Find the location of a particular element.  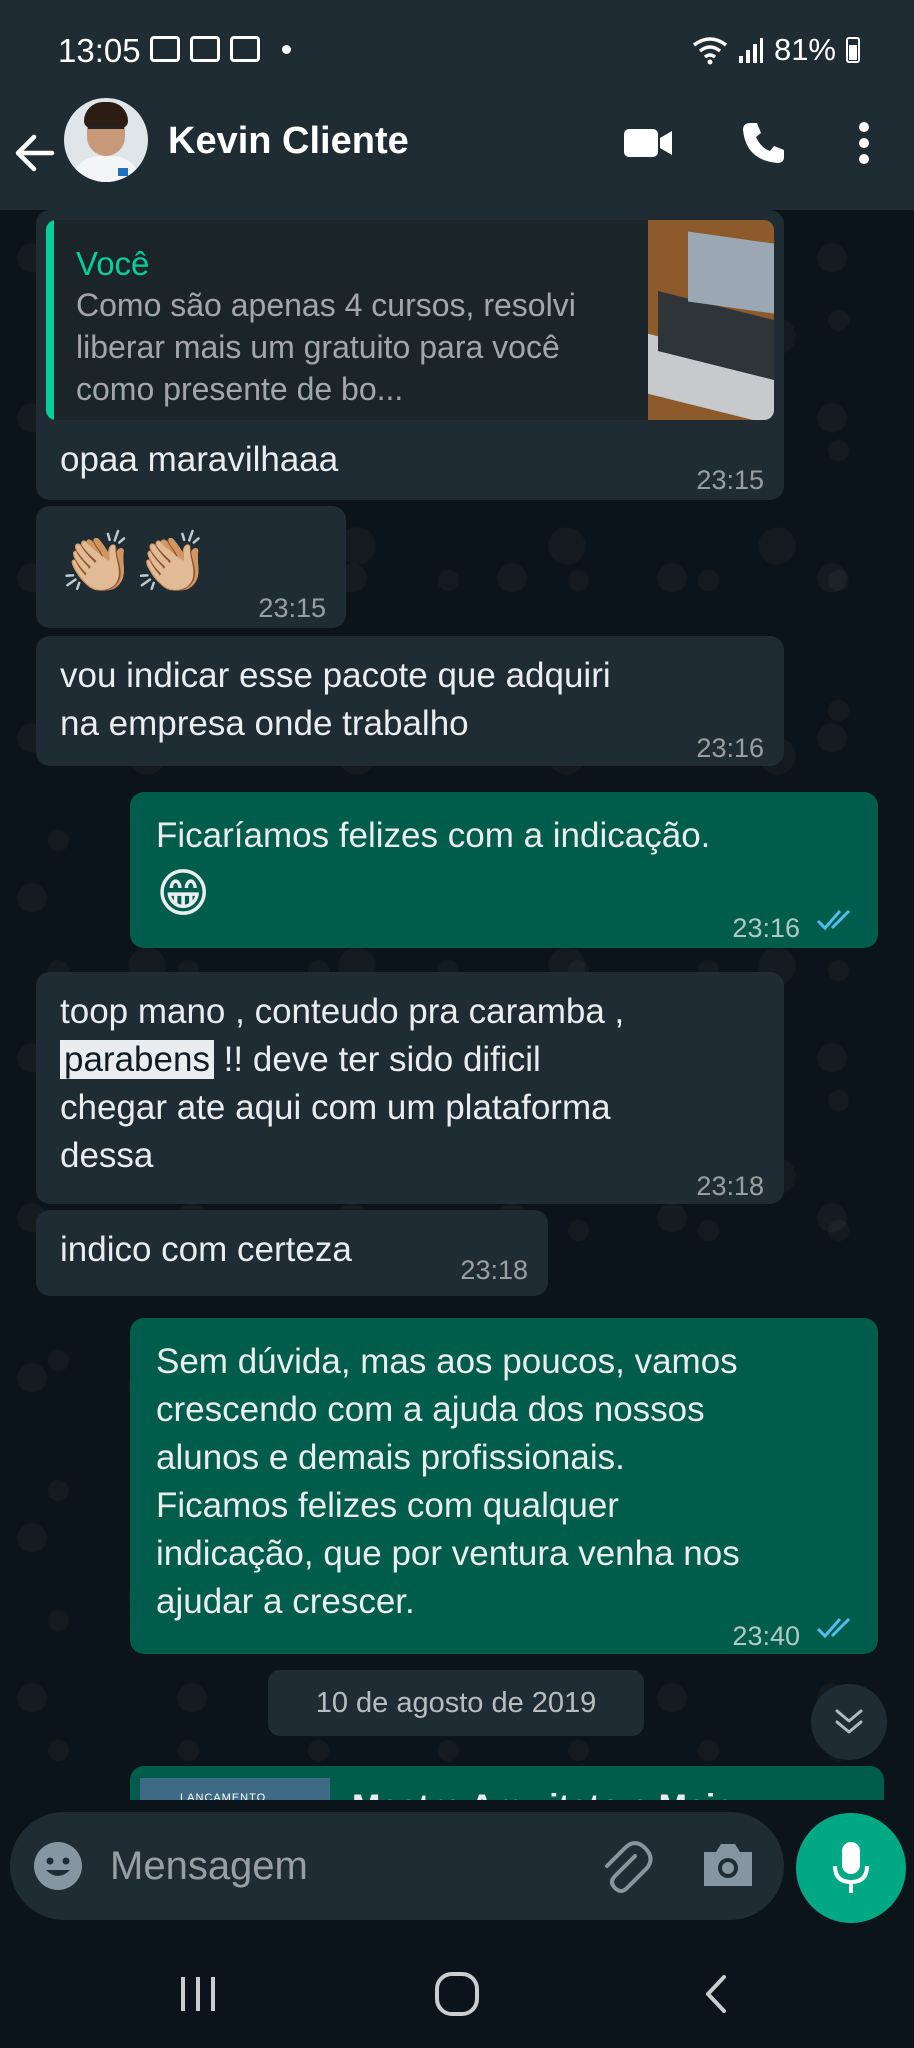

paperclip-icon is located at coordinates (625, 1866).